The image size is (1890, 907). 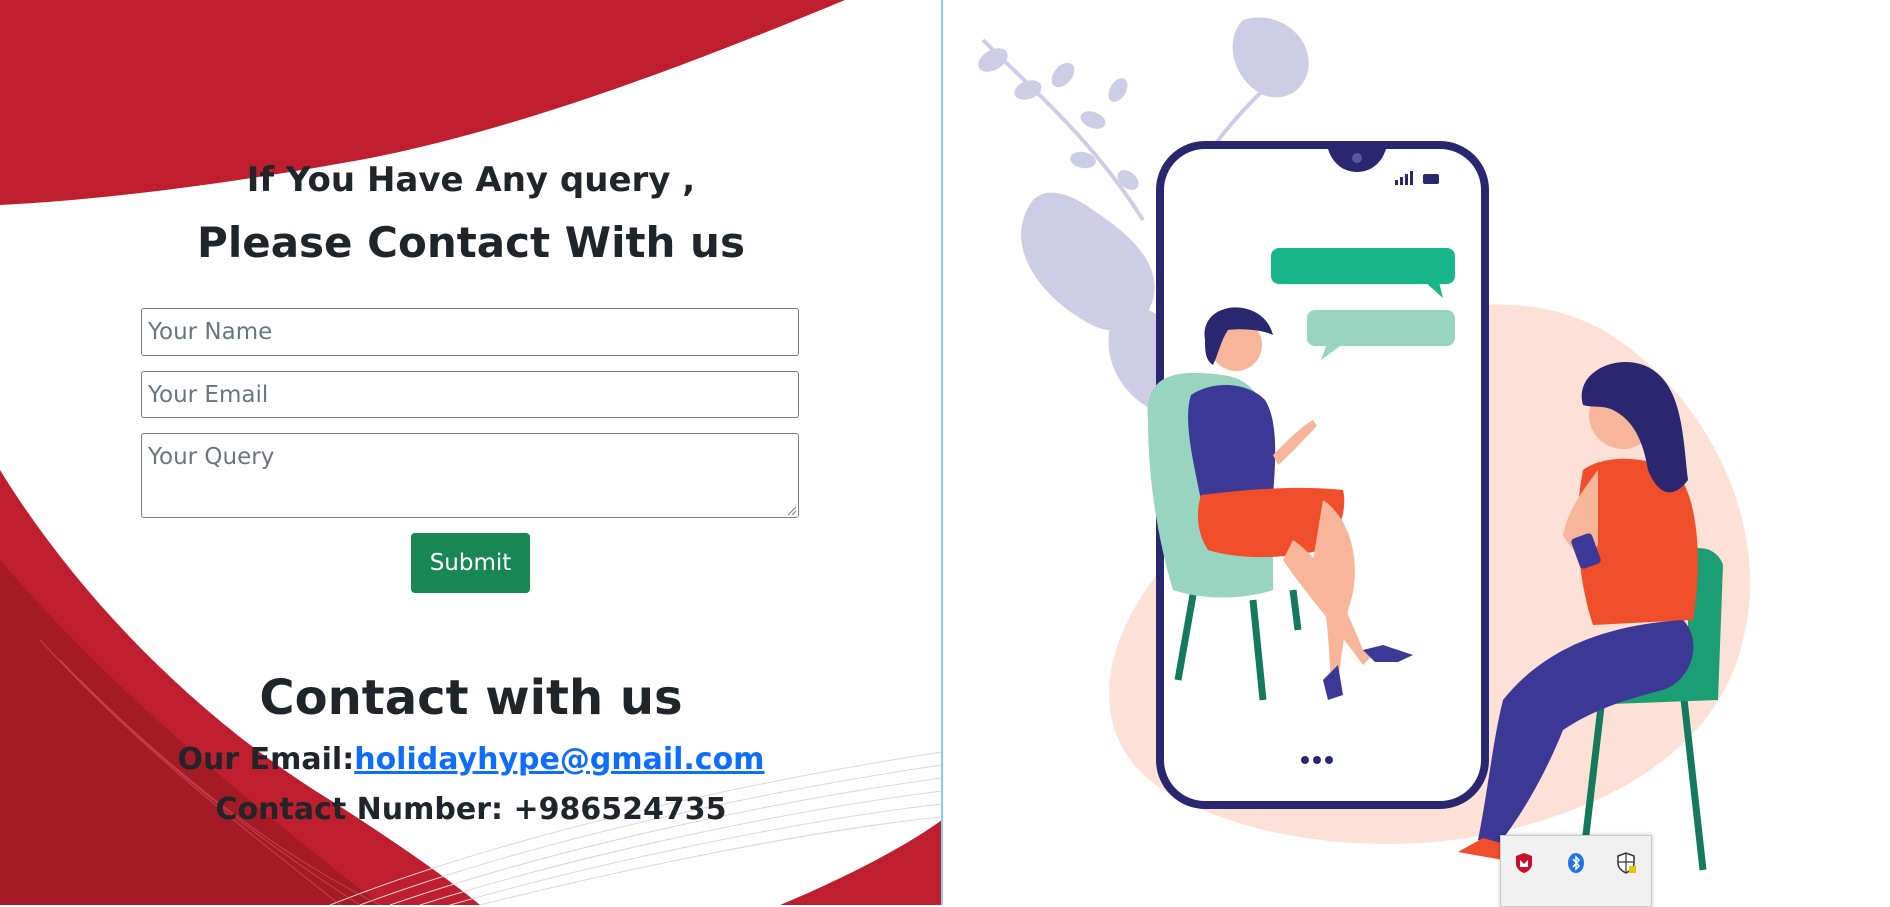 I want to click on phone-label: Contact Number:, so click(x=364, y=809).